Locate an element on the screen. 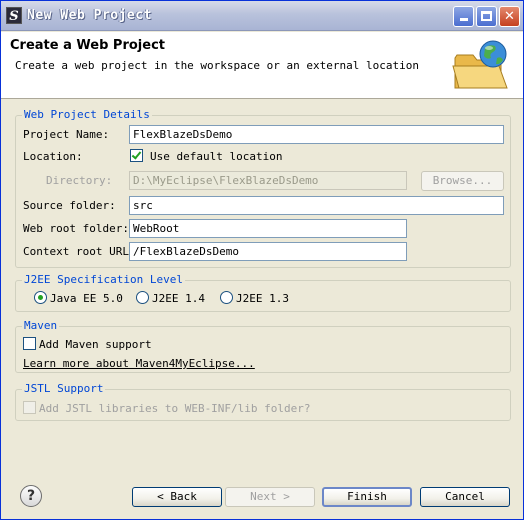  radio-j2ee14-label: J2EE 1.4 is located at coordinates (178, 298).